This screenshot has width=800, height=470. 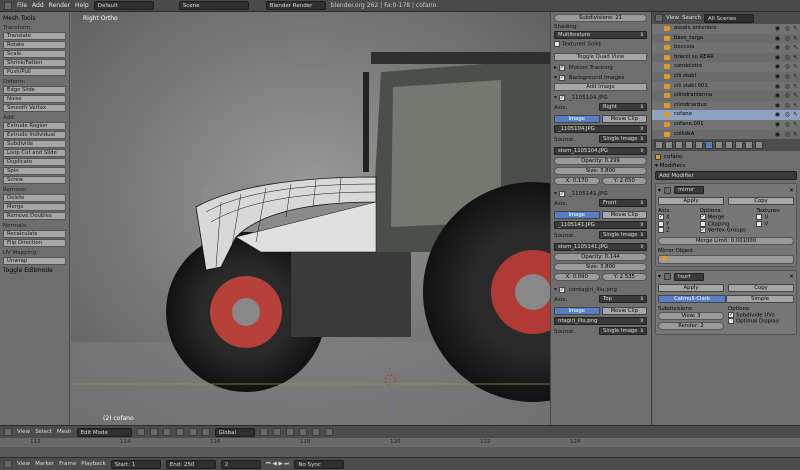 What do you see at coordinates (34, 261) in the screenshot?
I see `unwrap-button: Unwrap` at bounding box center [34, 261].